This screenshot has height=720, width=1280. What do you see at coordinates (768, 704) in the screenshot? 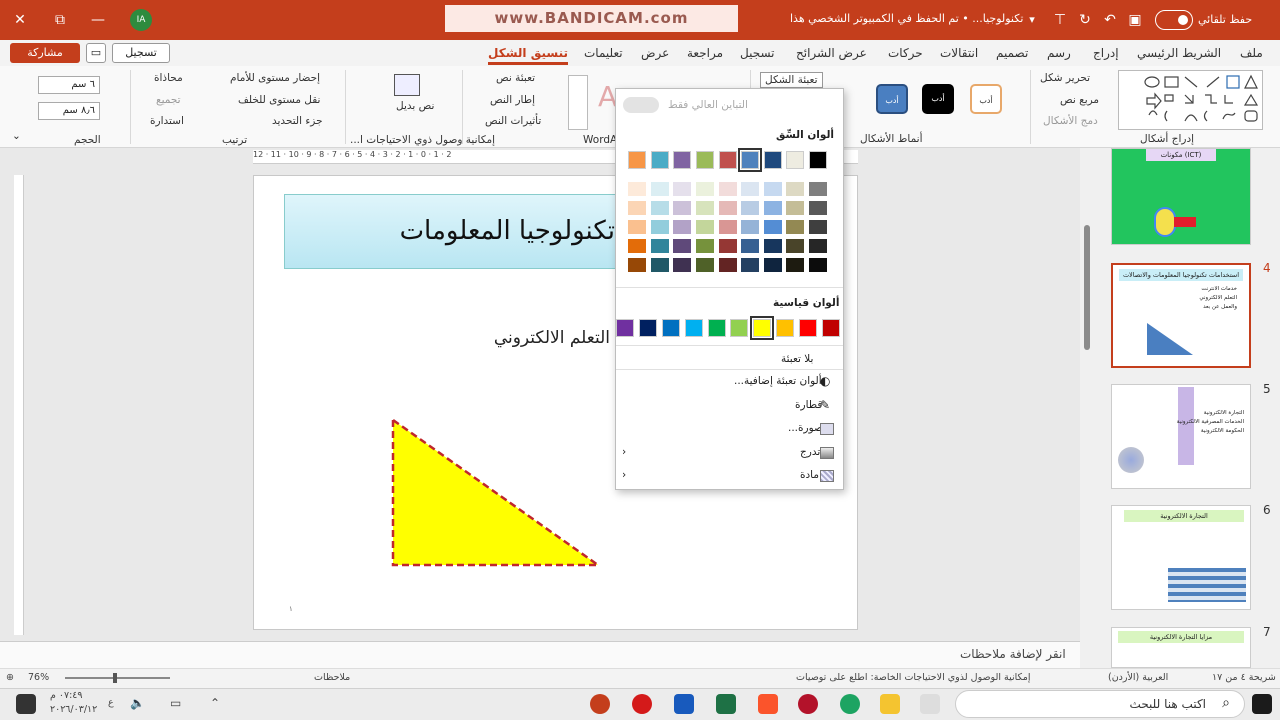
I see `brave-icon` at bounding box center [768, 704].